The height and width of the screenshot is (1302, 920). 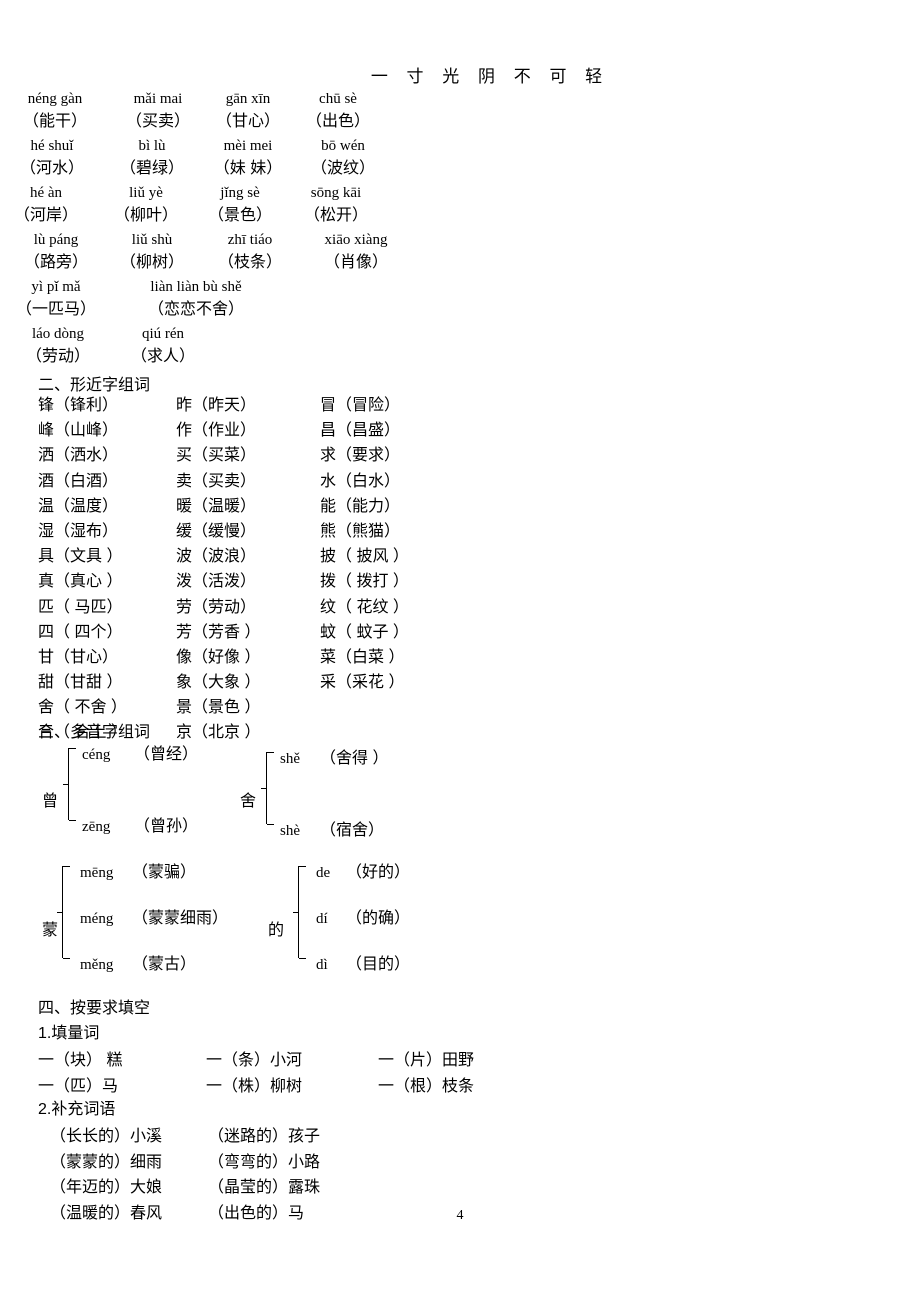 What do you see at coordinates (240, 205) in the screenshot?
I see `pinyin-word-cell: jǐng sè （景色）` at bounding box center [240, 205].